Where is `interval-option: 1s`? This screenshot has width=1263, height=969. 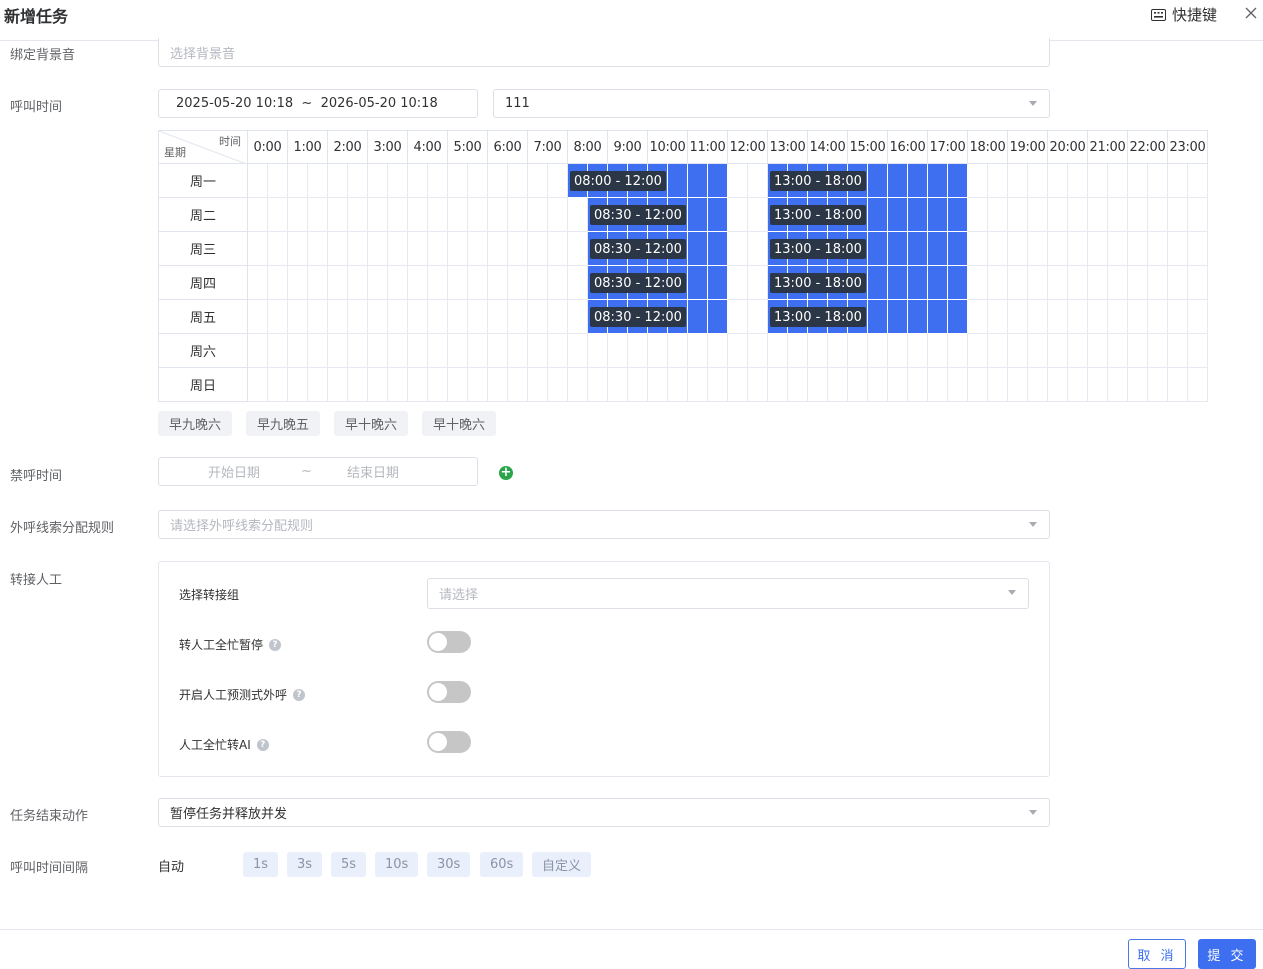 interval-option: 1s is located at coordinates (261, 864).